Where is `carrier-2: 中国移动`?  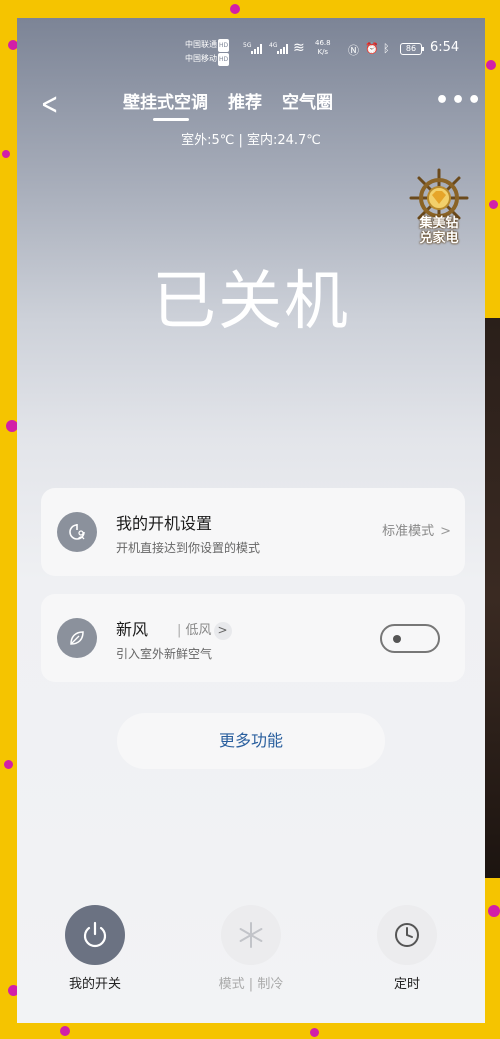
carrier-2: 中国移动 is located at coordinates (201, 58).